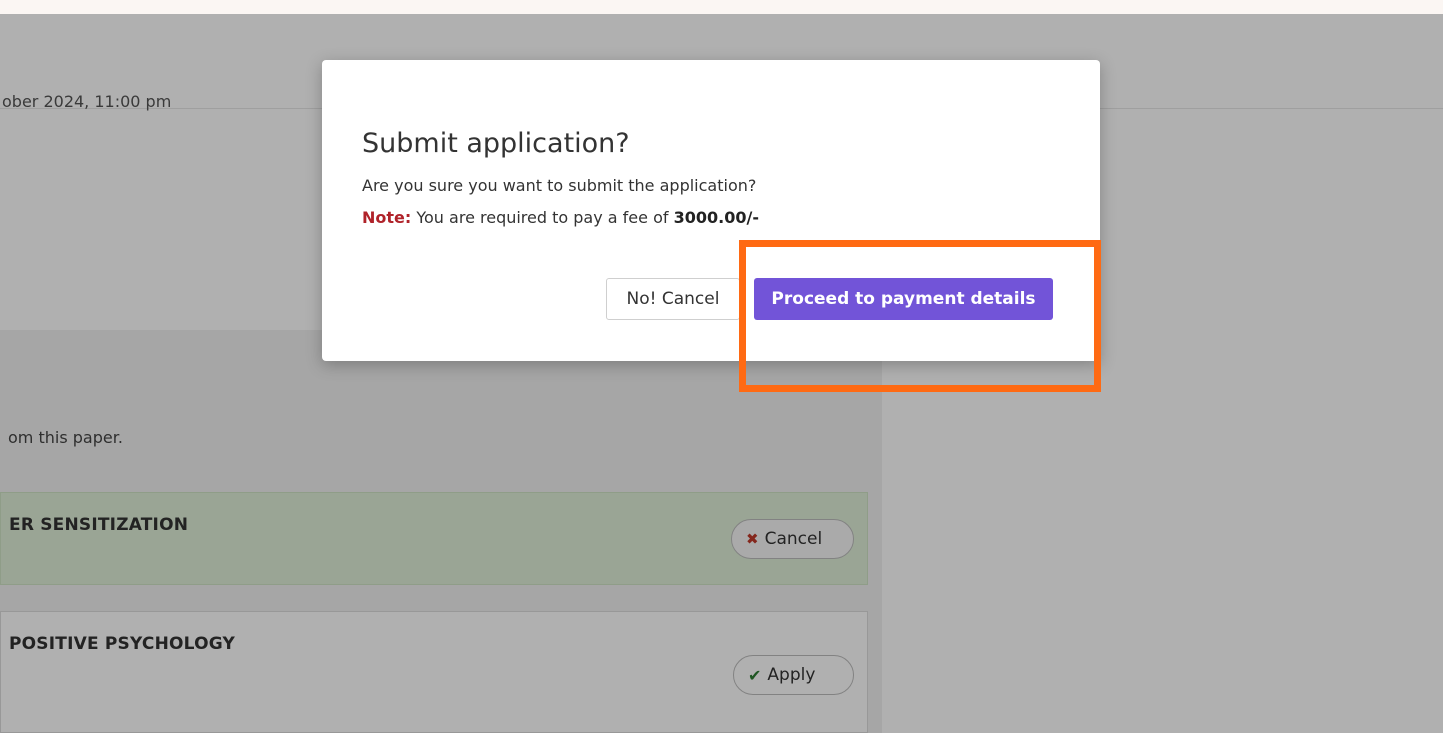 Image resolution: width=1443 pixels, height=733 pixels. What do you see at coordinates (920, 316) in the screenshot?
I see `highlight-annotation-box` at bounding box center [920, 316].